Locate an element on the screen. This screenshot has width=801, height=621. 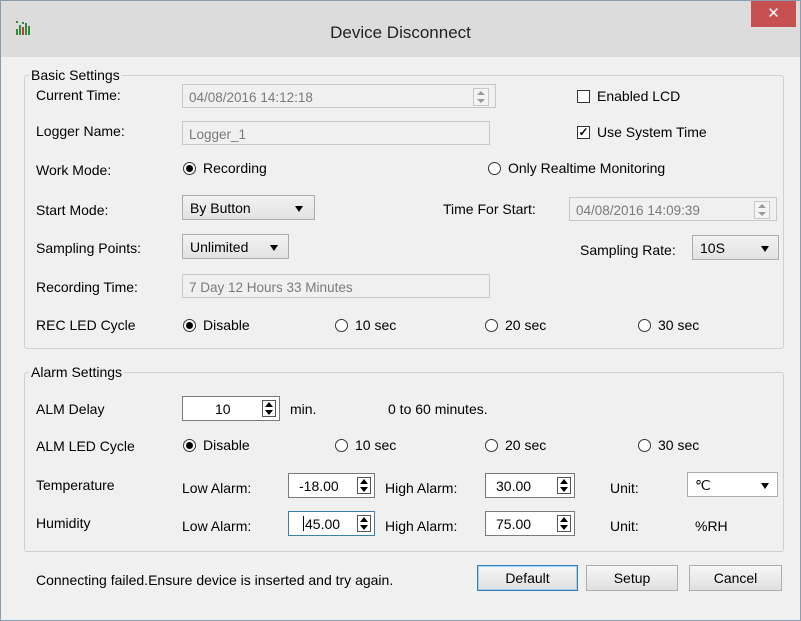
temp-low-spinner is located at coordinates (364, 485).